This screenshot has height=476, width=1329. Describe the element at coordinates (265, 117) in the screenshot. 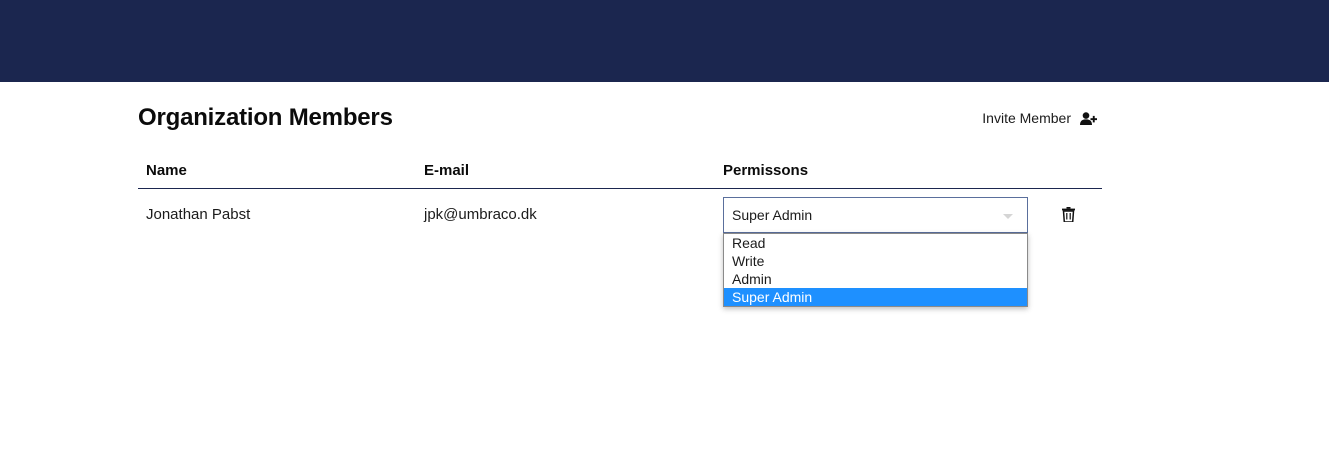

I see `page-title: Organization Members` at that location.